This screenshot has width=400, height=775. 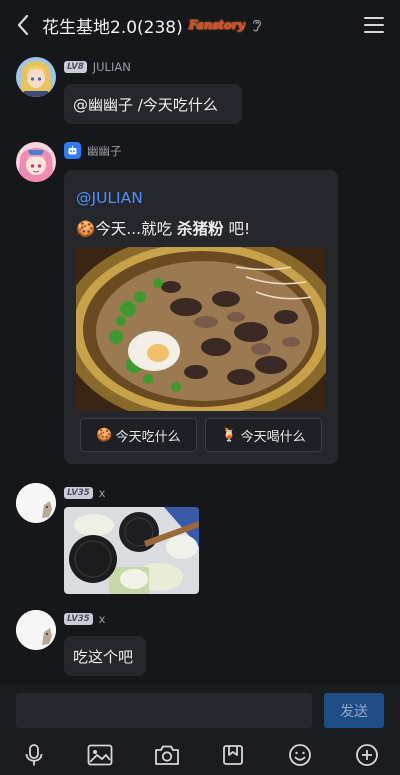 I want to click on hamburger-menu-icon, so click(x=374, y=18).